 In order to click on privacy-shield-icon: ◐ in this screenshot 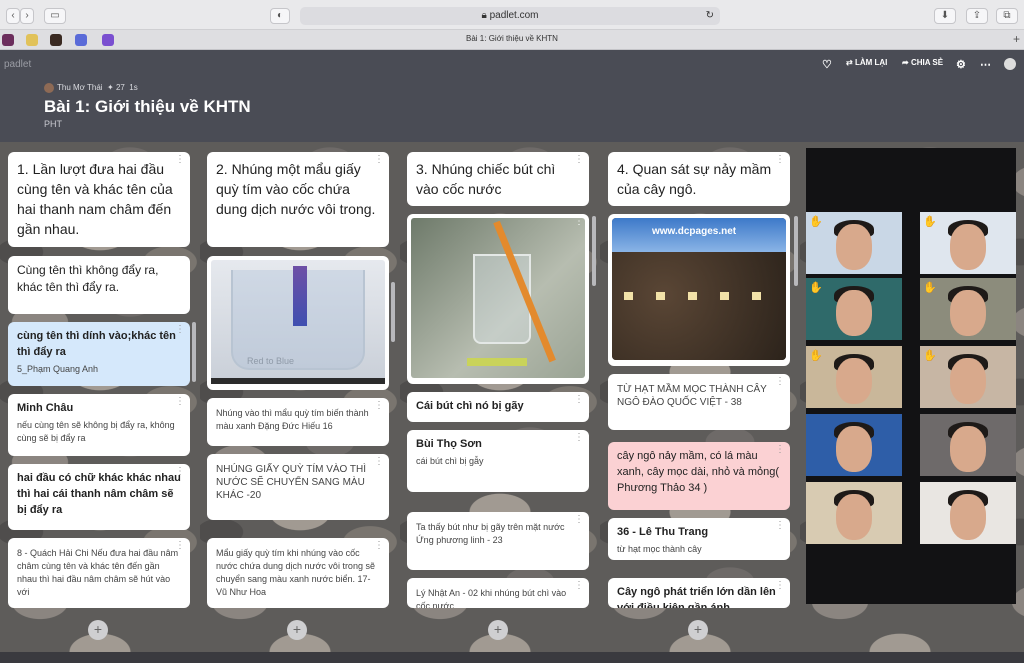, I will do `click(280, 16)`.